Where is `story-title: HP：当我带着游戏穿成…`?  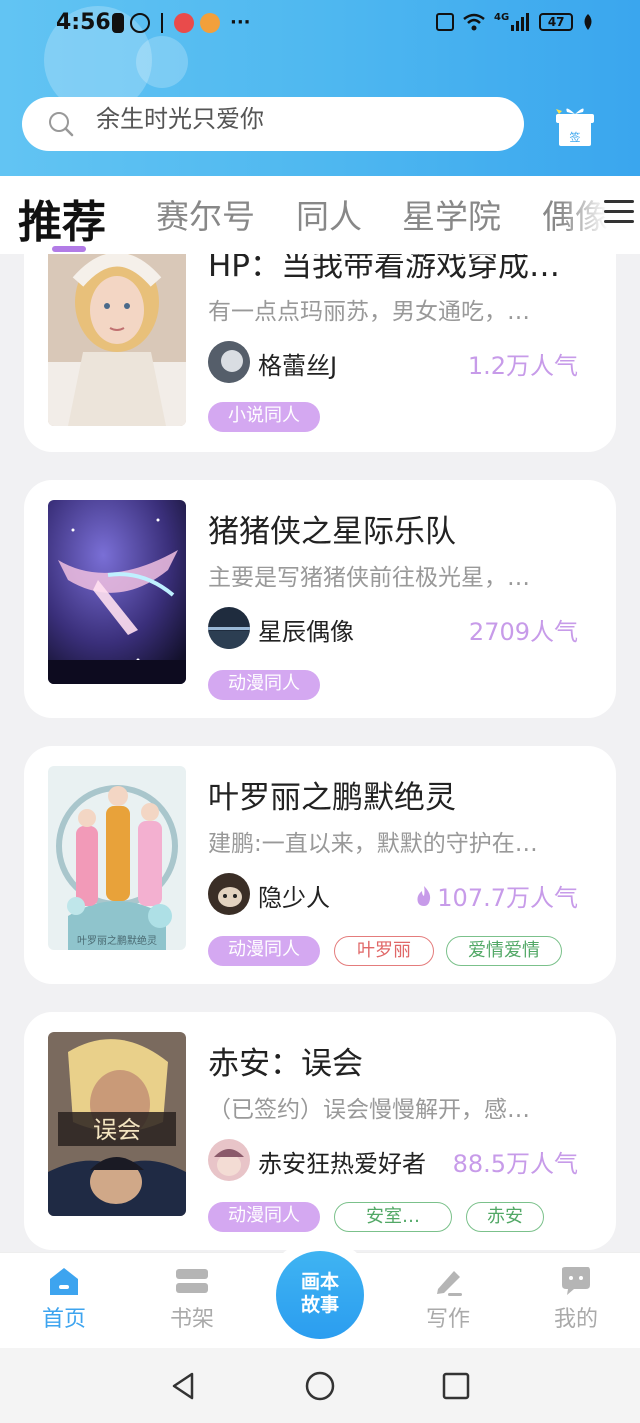
story-title: HP：当我带着游戏穿成… is located at coordinates (384, 269).